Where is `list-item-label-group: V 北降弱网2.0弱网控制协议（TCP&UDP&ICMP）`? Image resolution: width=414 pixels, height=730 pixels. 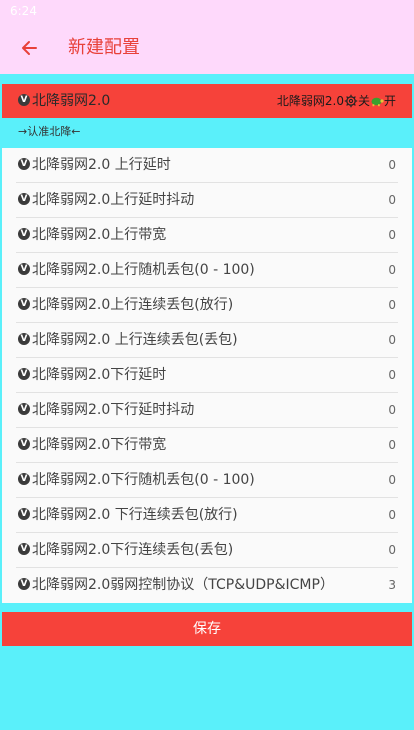
list-item-label-group: V 北降弱网2.0弱网控制协议（TCP&UDP&ICMP） is located at coordinates (176, 585).